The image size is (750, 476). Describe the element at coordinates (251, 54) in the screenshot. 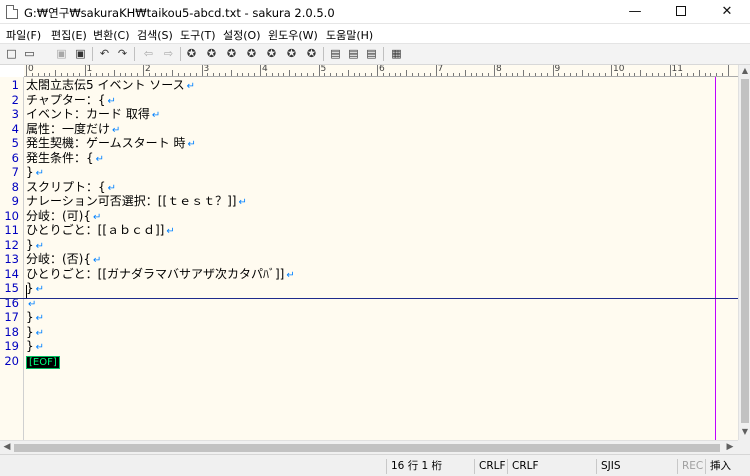

I see `search-mark-icon: ✪` at that location.